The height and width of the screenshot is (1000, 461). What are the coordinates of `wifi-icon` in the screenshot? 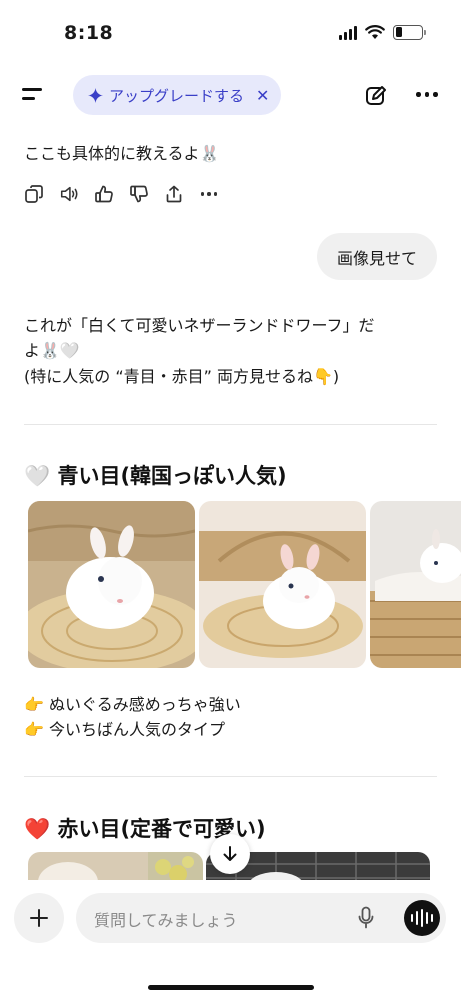 It's located at (375, 31).